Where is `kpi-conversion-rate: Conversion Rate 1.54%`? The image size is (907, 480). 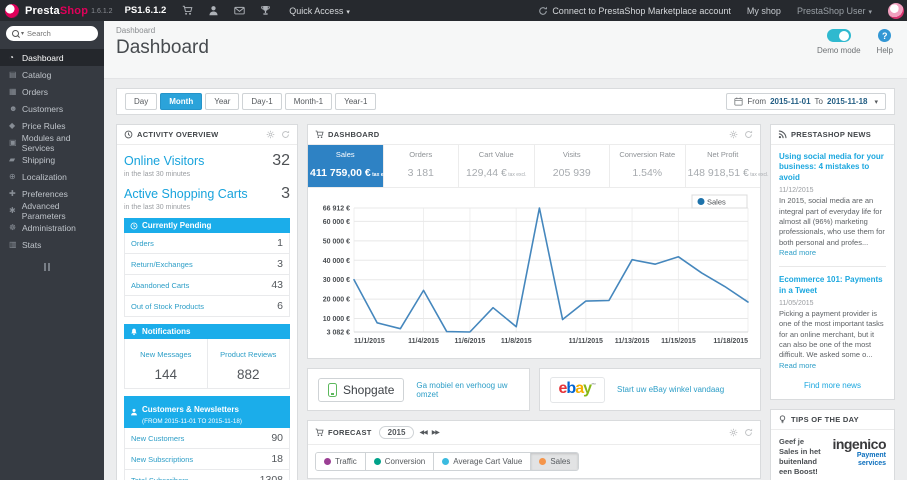
kpi-conversion-rate: Conversion Rate 1.54% is located at coordinates (648, 166).